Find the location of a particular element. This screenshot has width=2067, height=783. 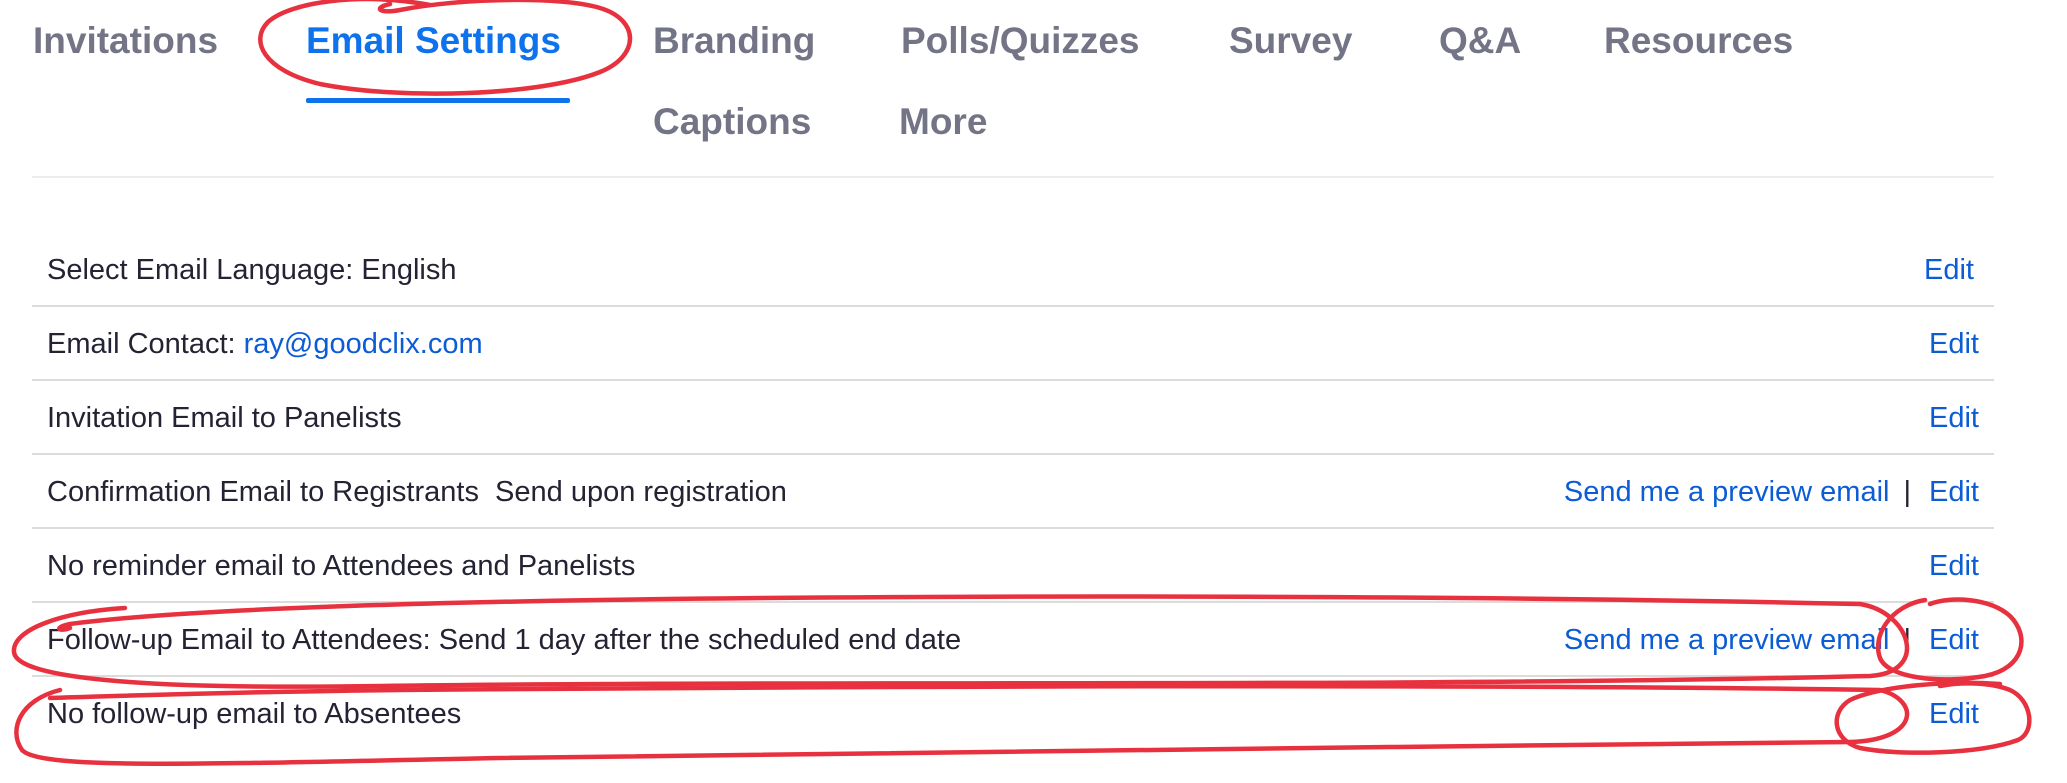

edit-followup-absentees-button: Edit is located at coordinates (1954, 714).